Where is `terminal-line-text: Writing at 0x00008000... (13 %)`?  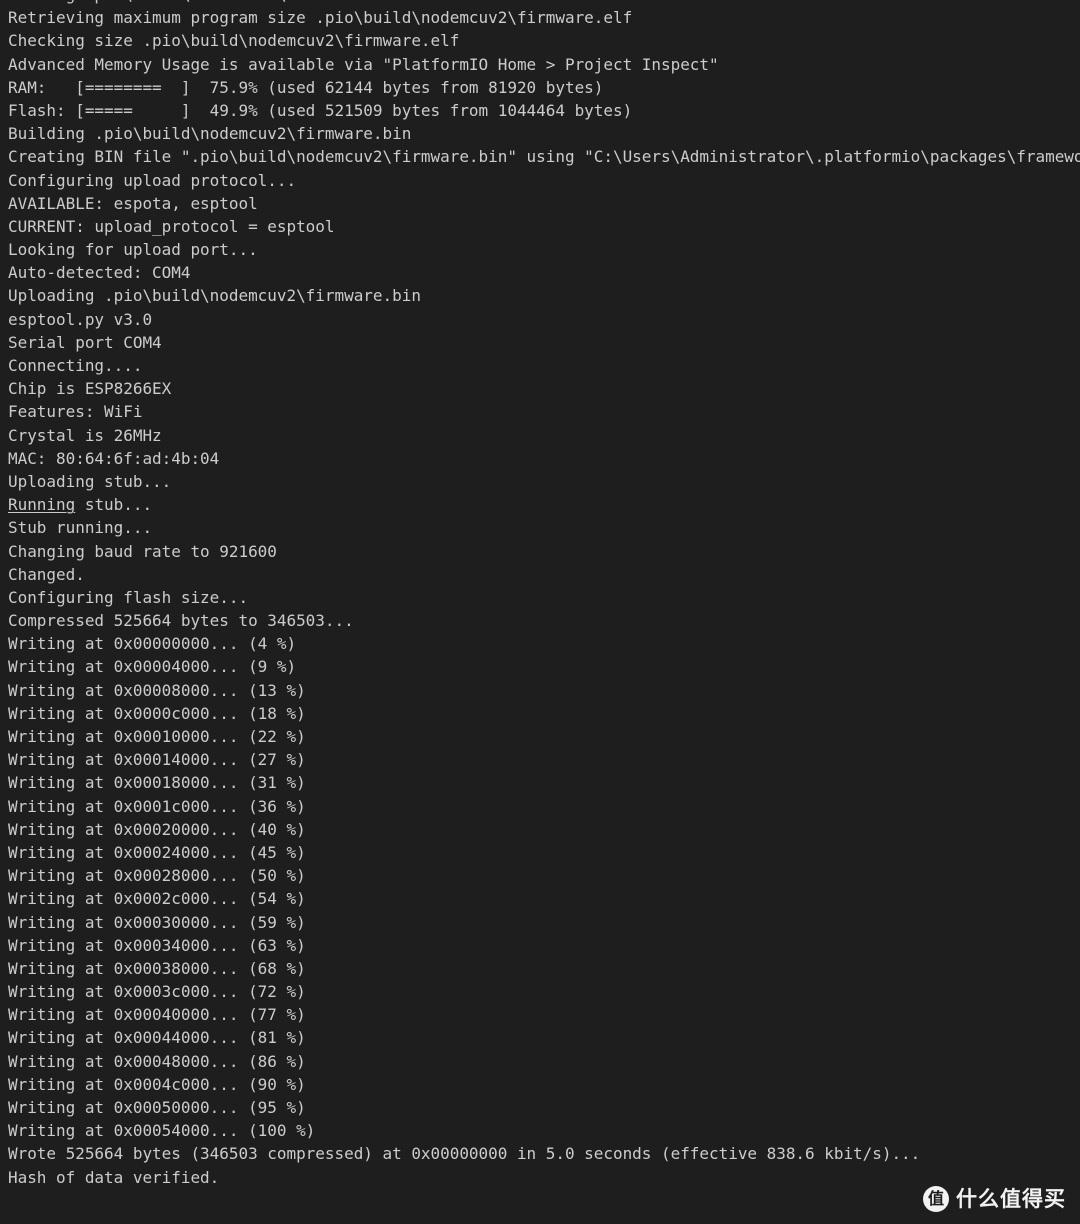 terminal-line-text: Writing at 0x00008000... (13 %) is located at coordinates (157, 690).